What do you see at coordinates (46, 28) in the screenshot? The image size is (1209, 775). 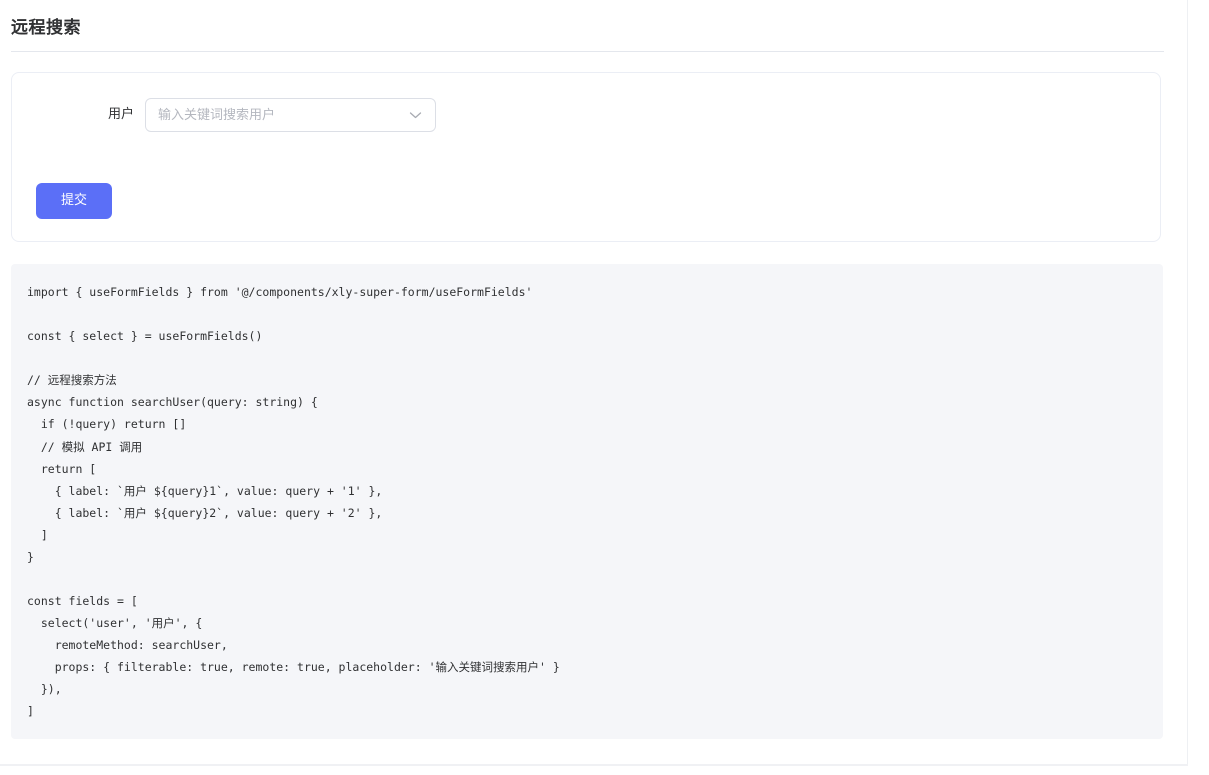 I see `page-title: 远程搜索` at bounding box center [46, 28].